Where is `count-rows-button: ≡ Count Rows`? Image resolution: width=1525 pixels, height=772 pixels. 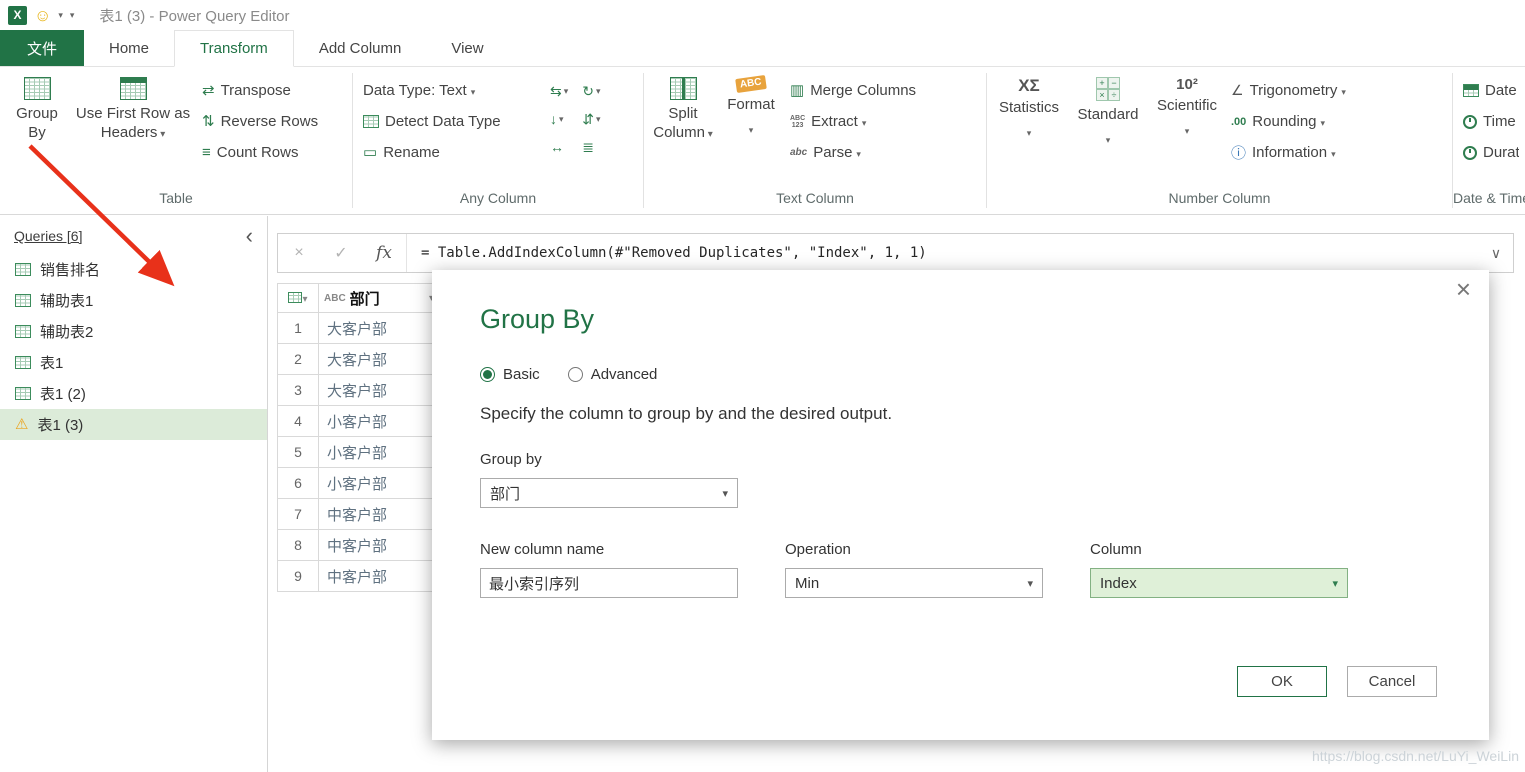
count-rows-button: ≡ Count Rows is located at coordinates (260, 152).